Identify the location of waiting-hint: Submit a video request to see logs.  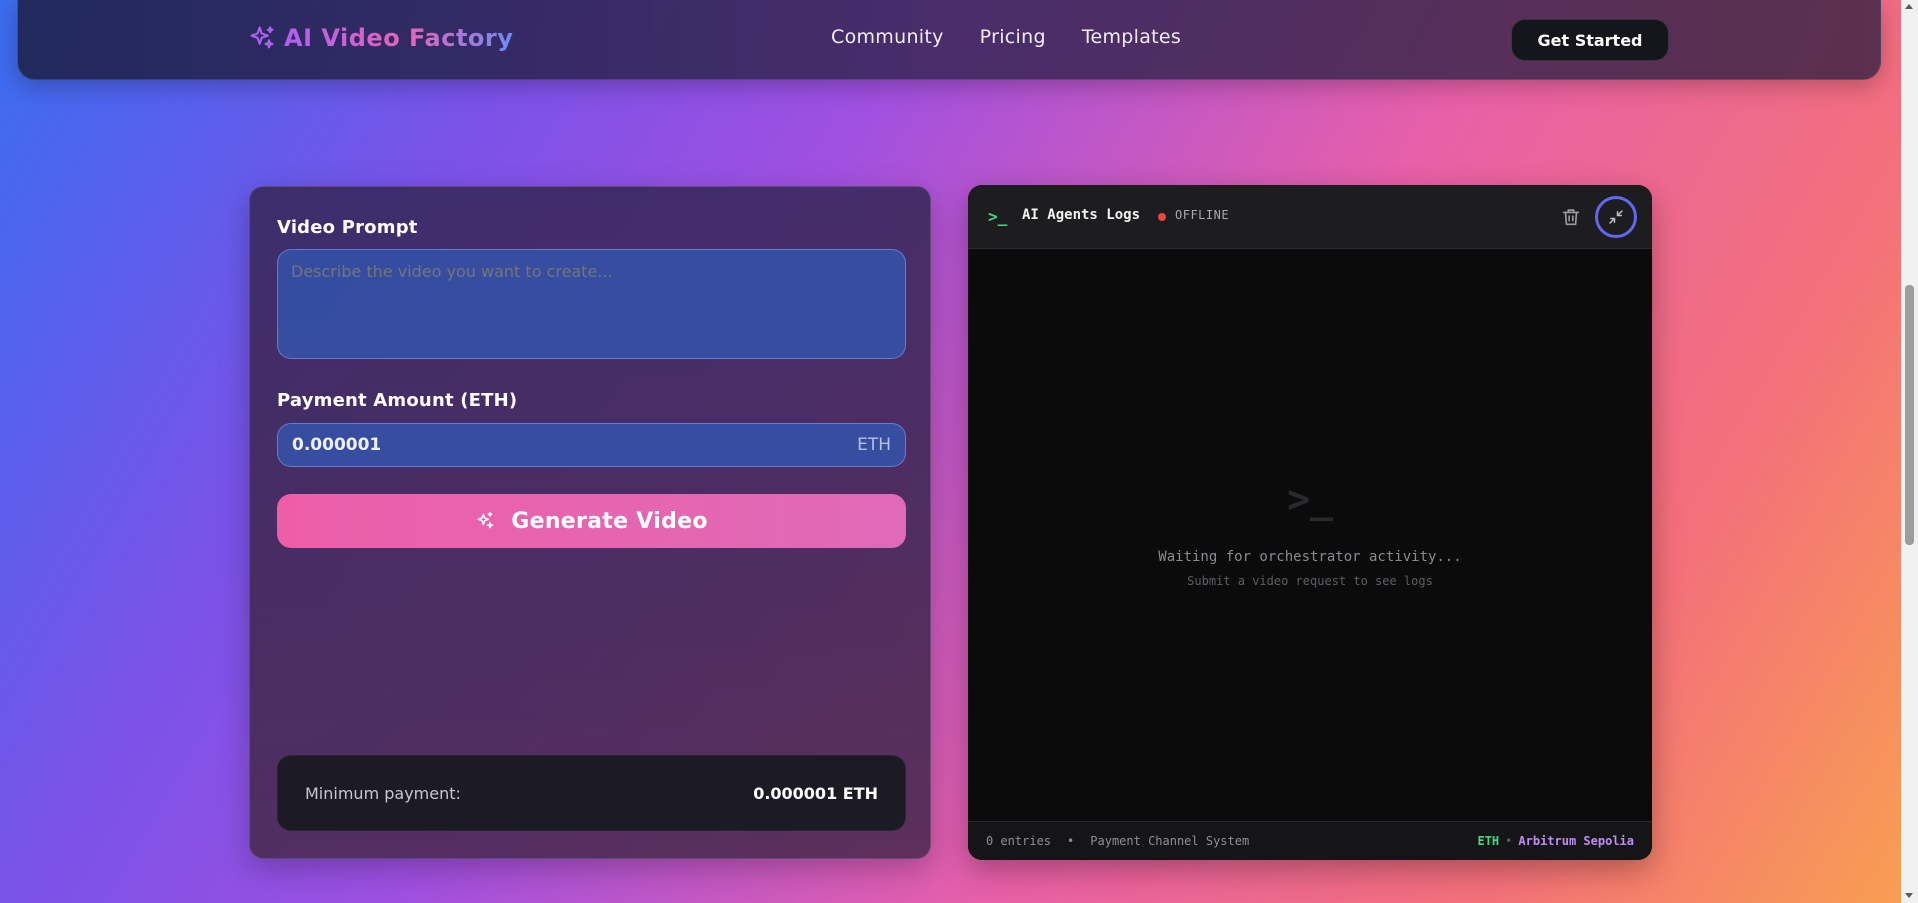
(1310, 581).